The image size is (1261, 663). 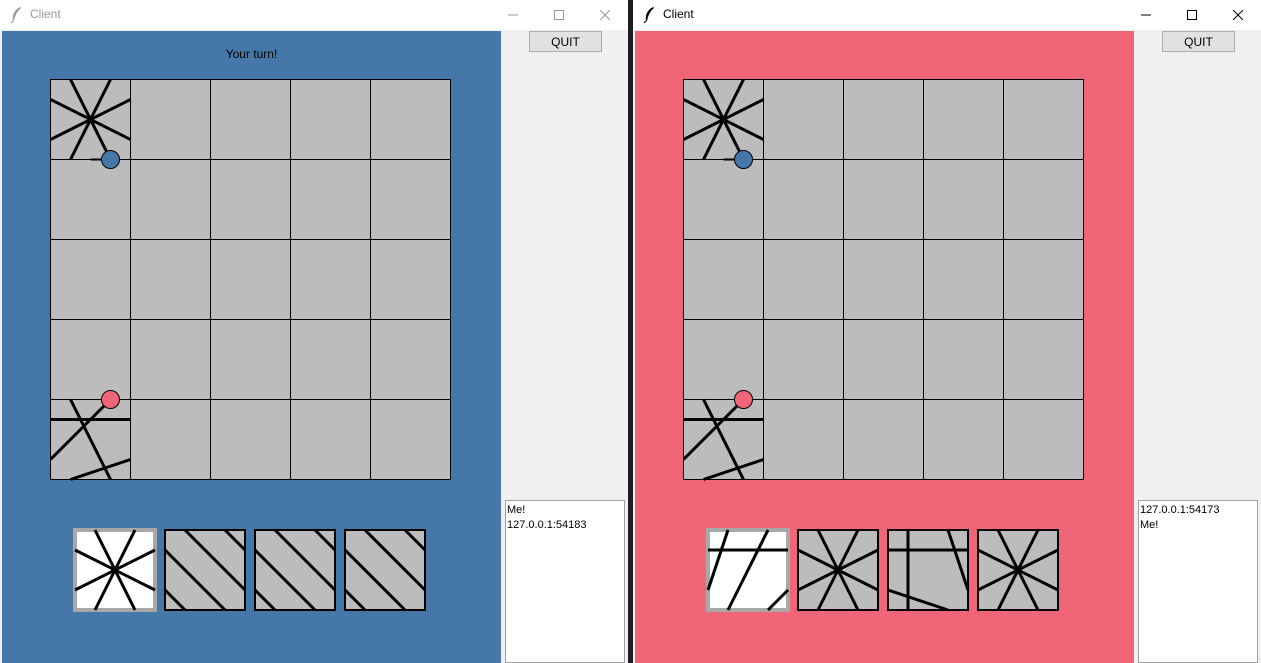 What do you see at coordinates (251, 54) in the screenshot?
I see `turn-status: Your turn!` at bounding box center [251, 54].